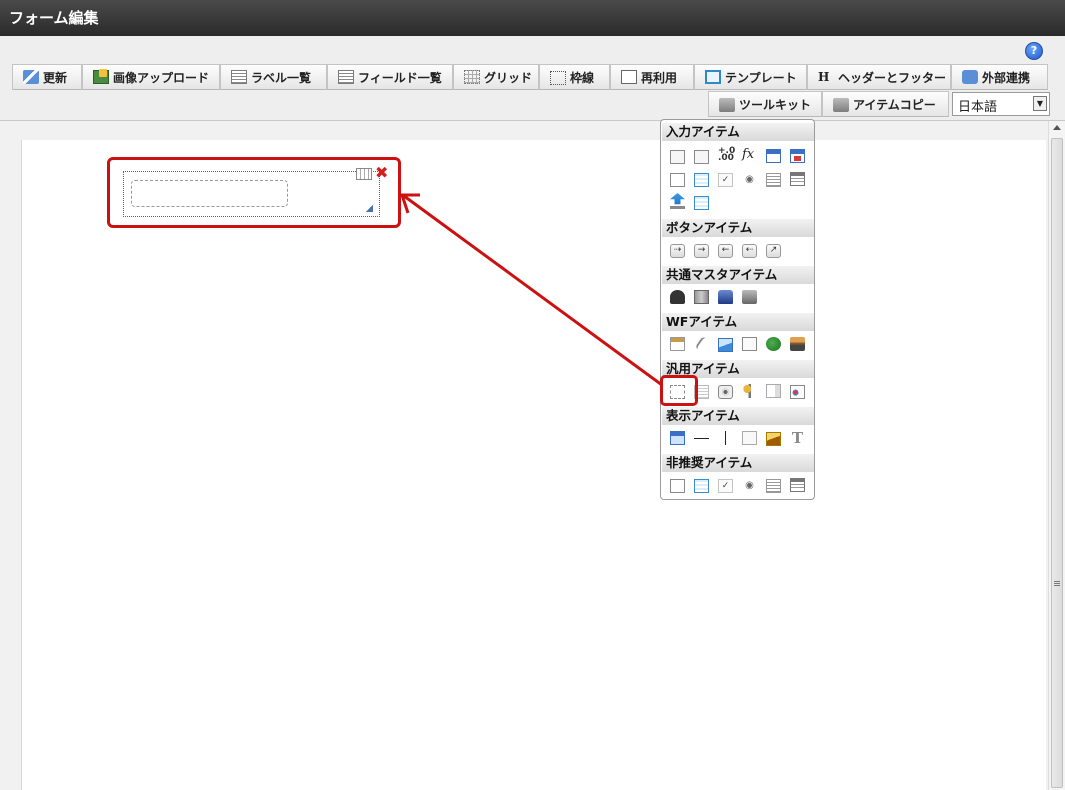 The image size is (1065, 790). I want to click on item-copy-button: アイテムコピー, so click(885, 104).